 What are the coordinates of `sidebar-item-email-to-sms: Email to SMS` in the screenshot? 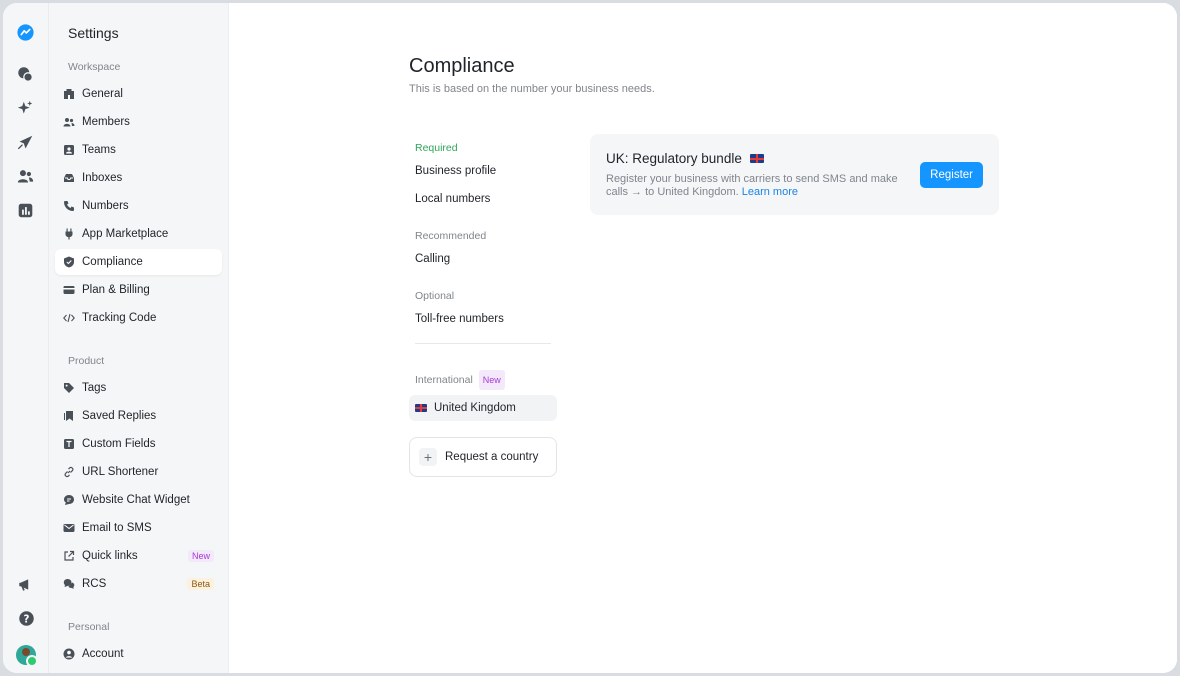 It's located at (138, 528).